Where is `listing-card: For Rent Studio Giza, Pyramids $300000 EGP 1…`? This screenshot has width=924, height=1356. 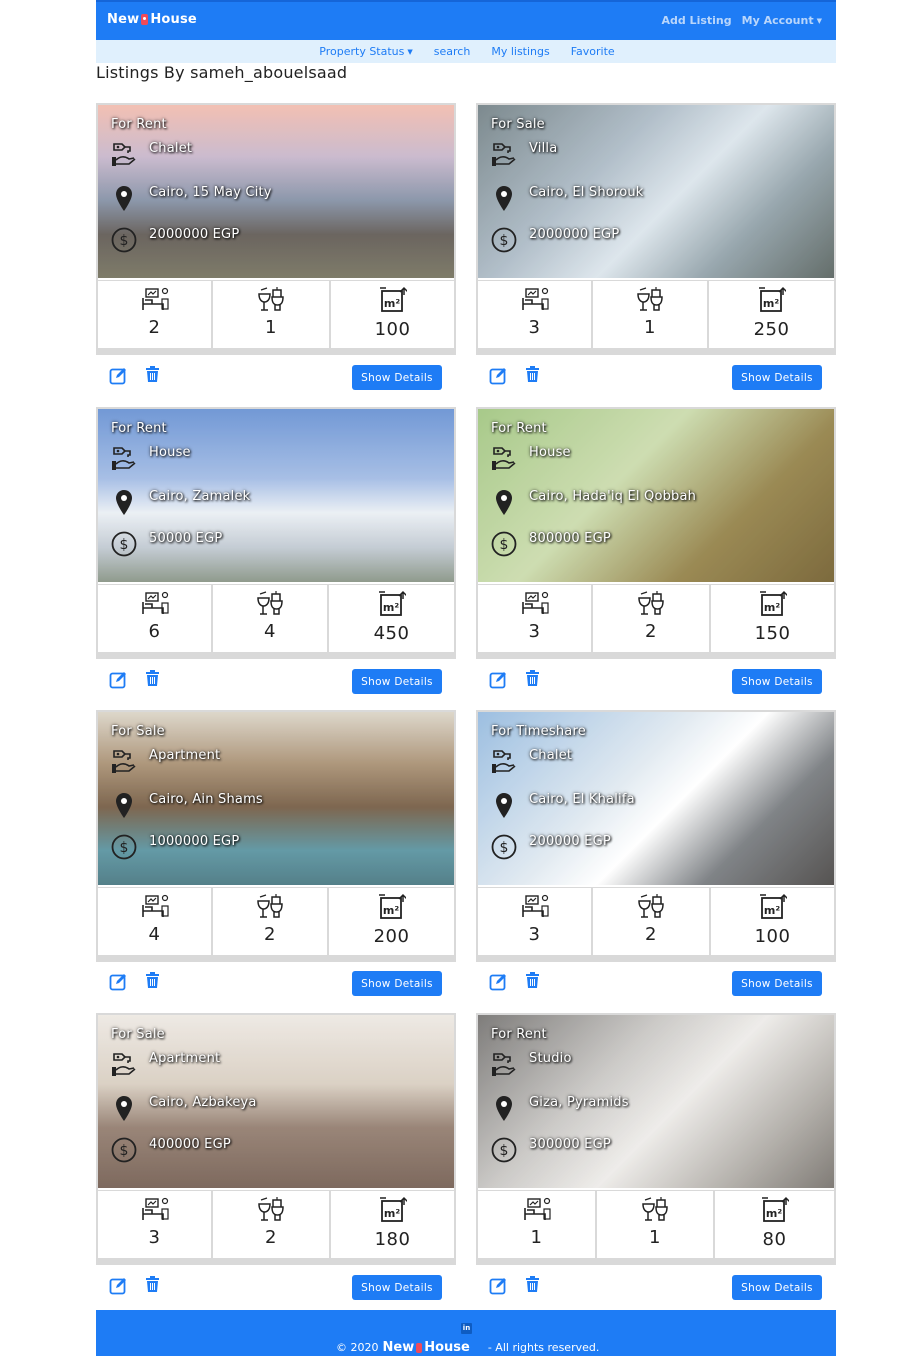 listing-card: For Rent Studio Giza, Pyramids $300000 EGP 1… is located at coordinates (656, 1139).